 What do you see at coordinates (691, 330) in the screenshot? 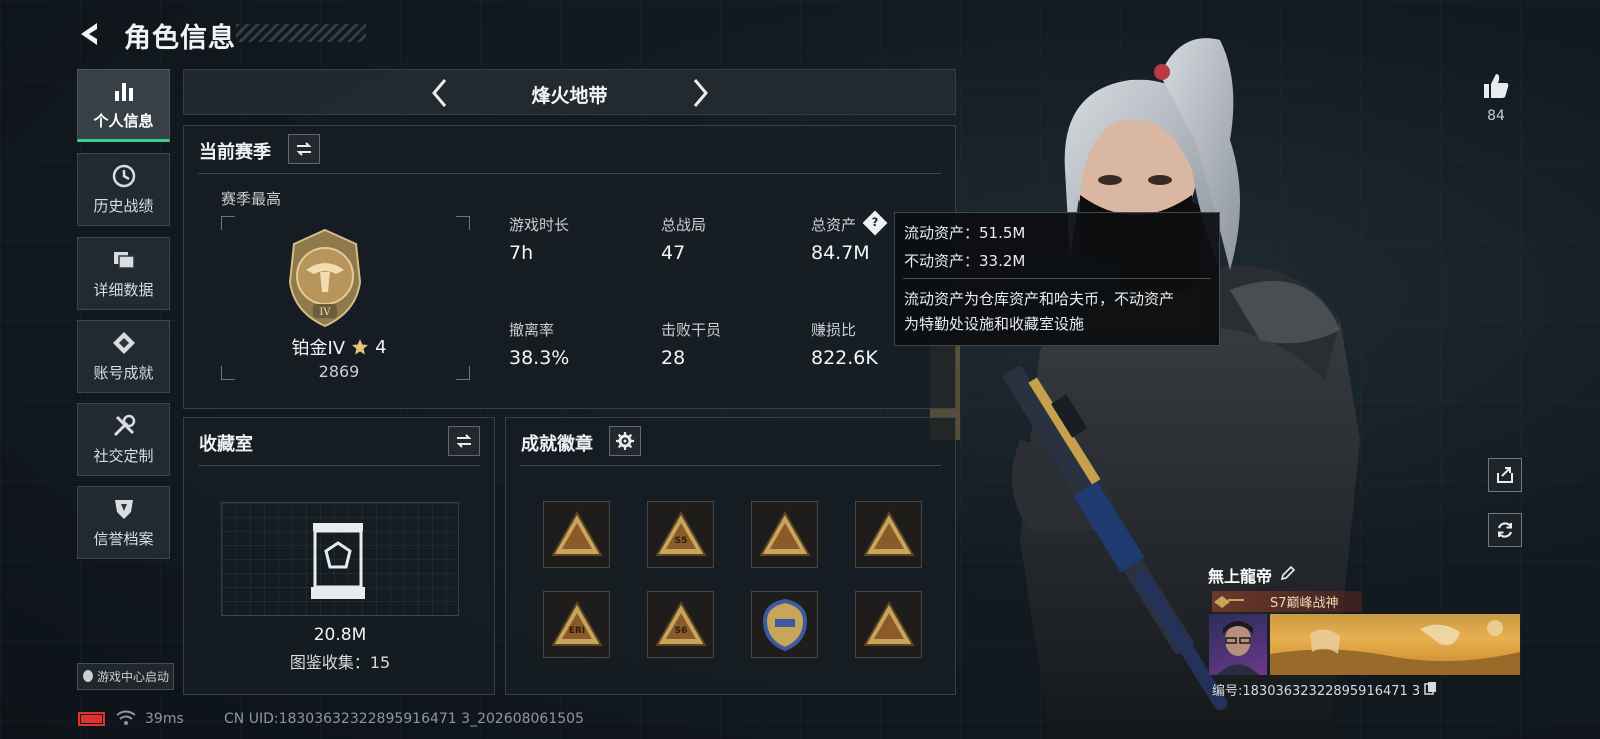
I see `stat-kills-label: 击败干员` at bounding box center [691, 330].